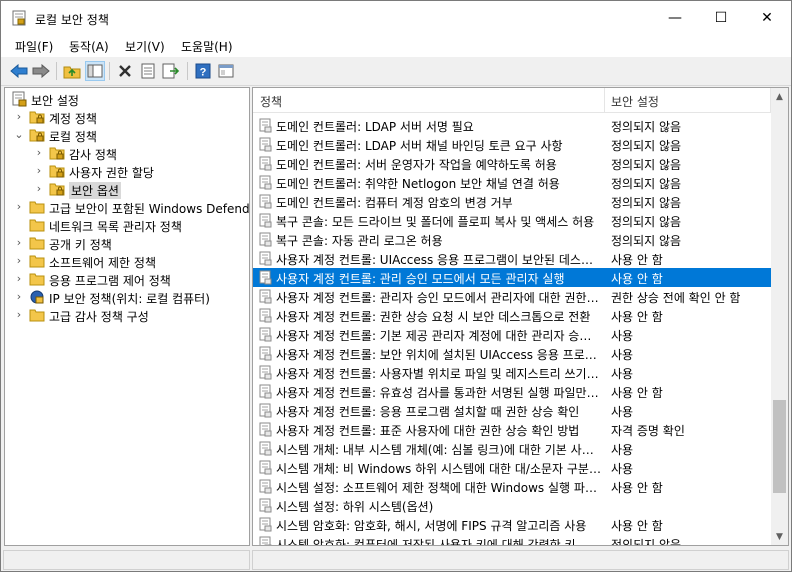 The height and width of the screenshot is (572, 792). I want to click on policy-row: 도메인 컨트롤러: LDAP 서버 서명 필요 정의되지 않음, so click(512, 125).